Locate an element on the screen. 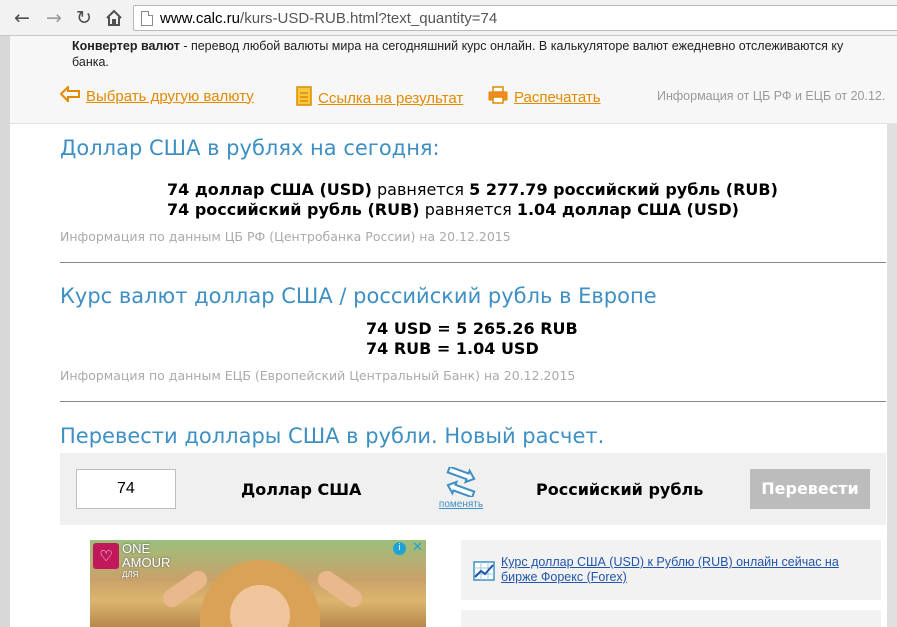 The image size is (897, 627). from-currency-select: Доллар США is located at coordinates (301, 489).